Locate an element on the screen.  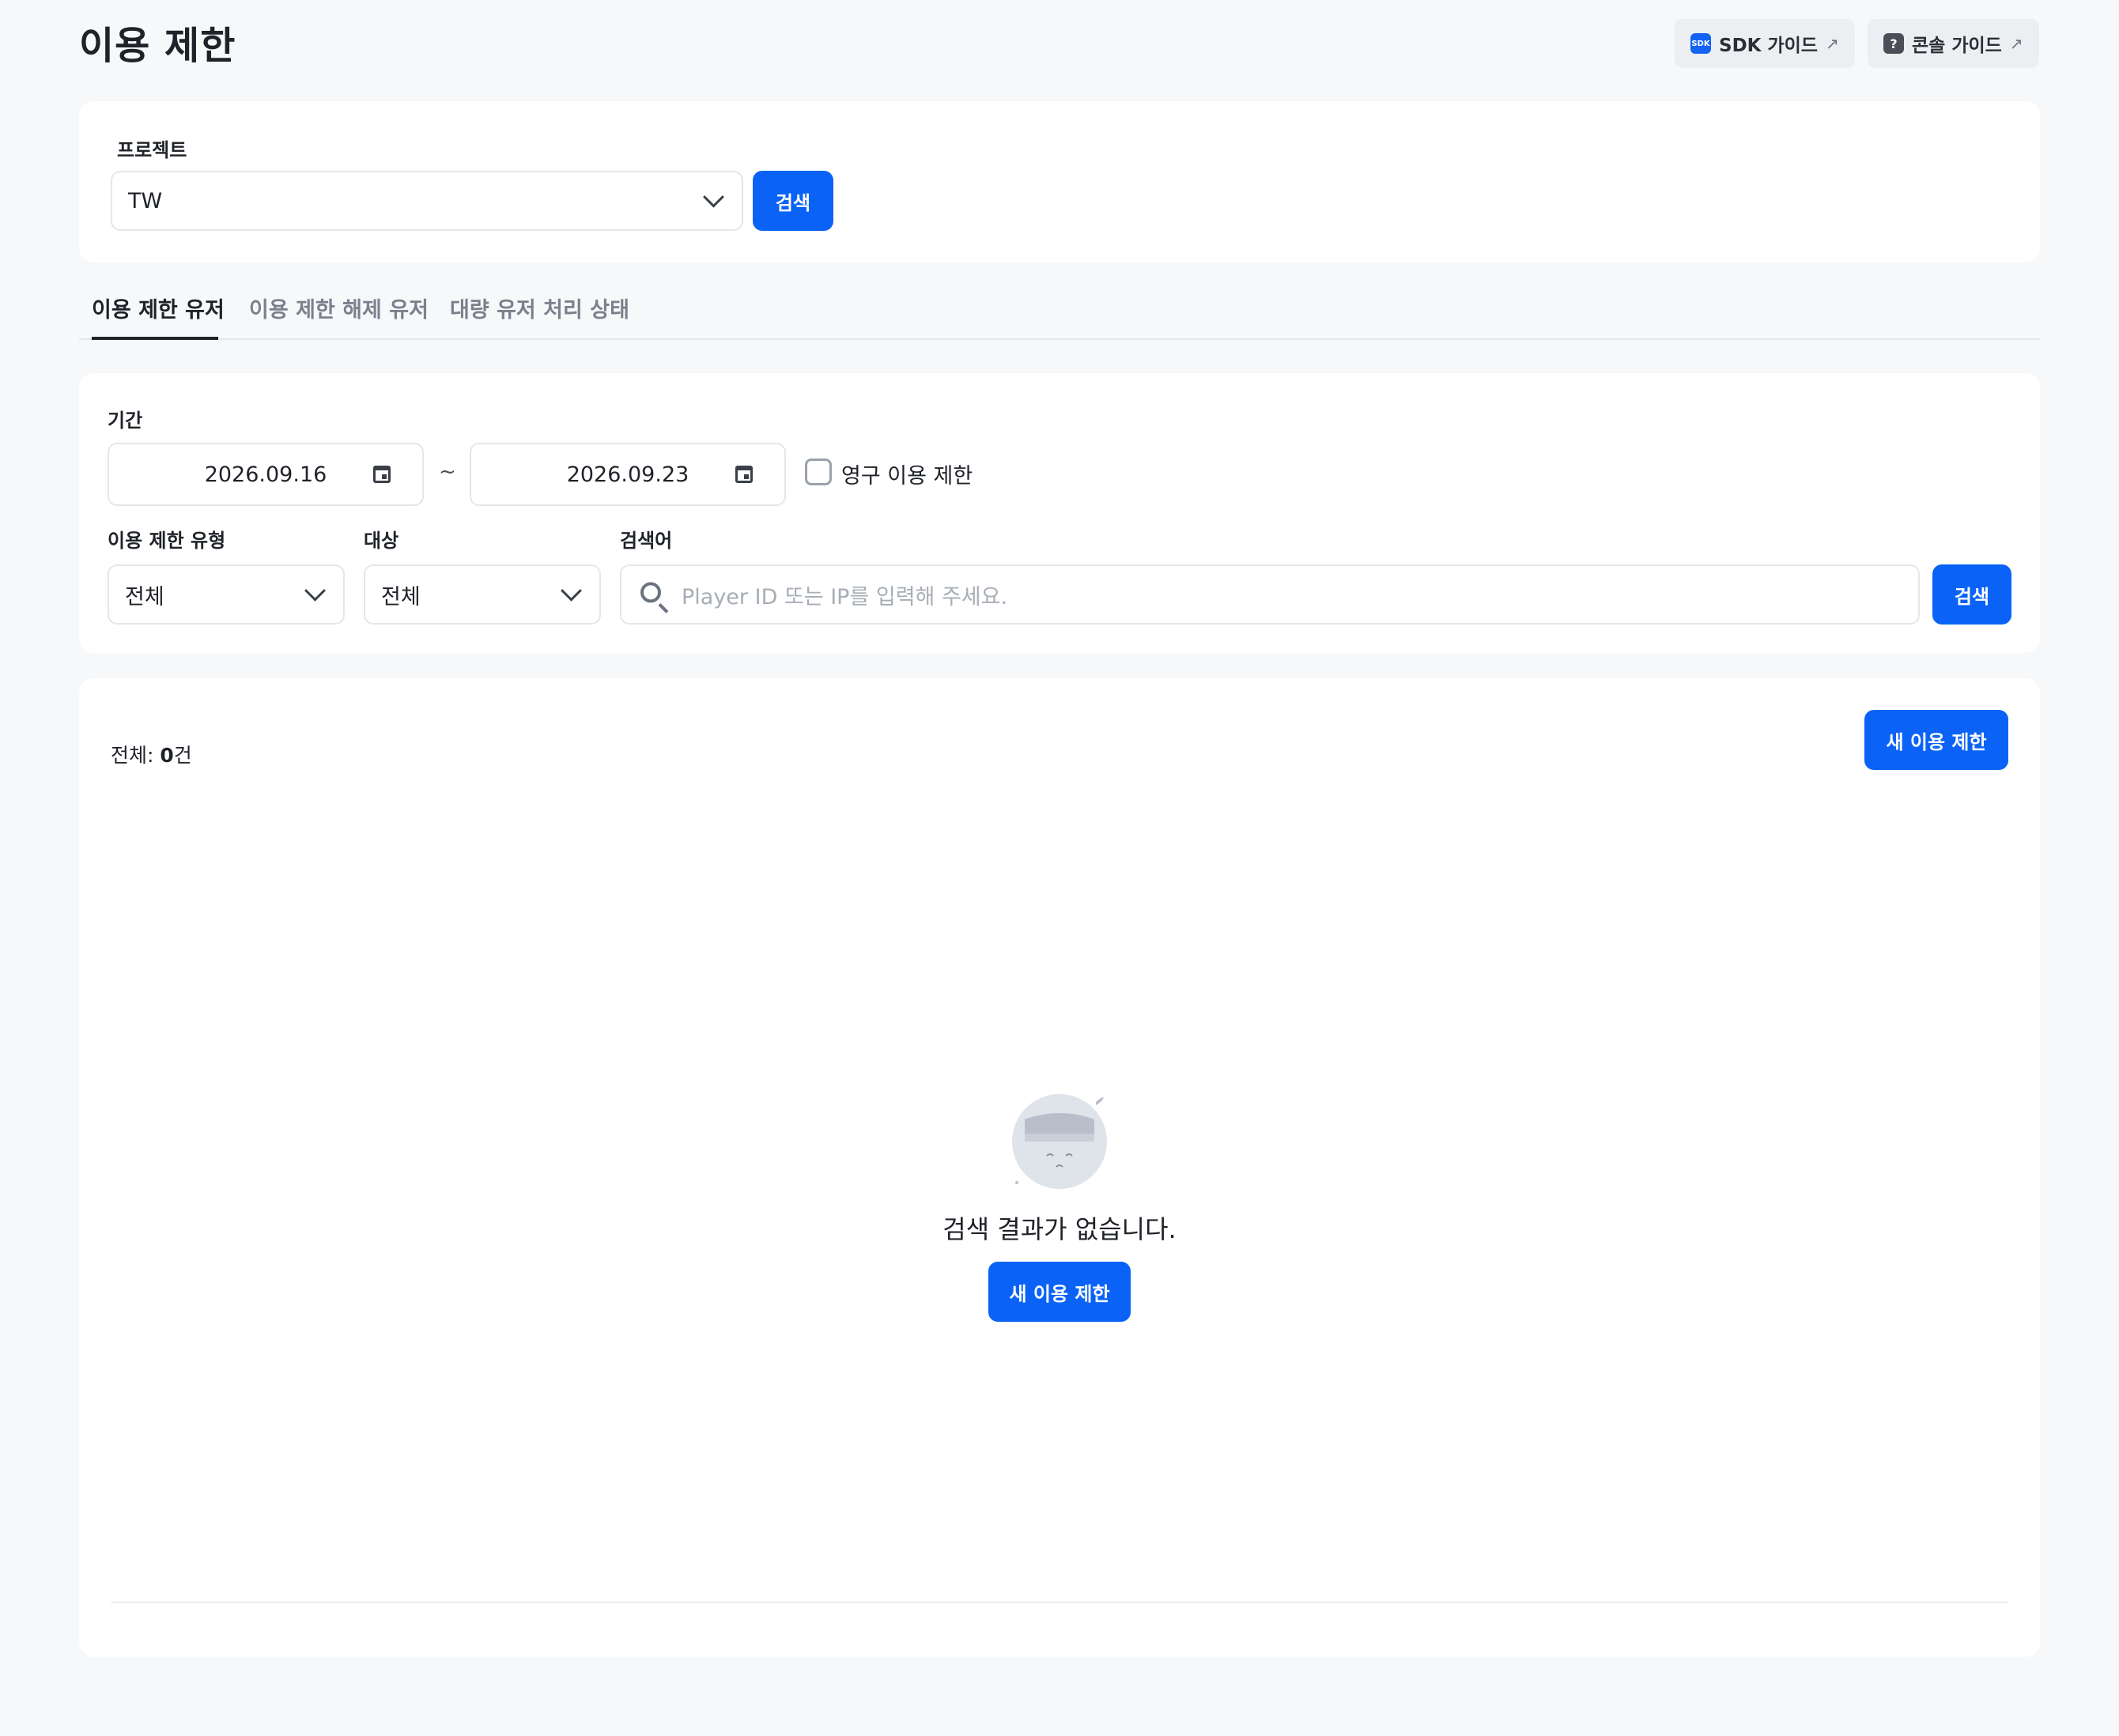
console-guide-button: ? 콘솔 가이드 ↗ is located at coordinates (1954, 43).